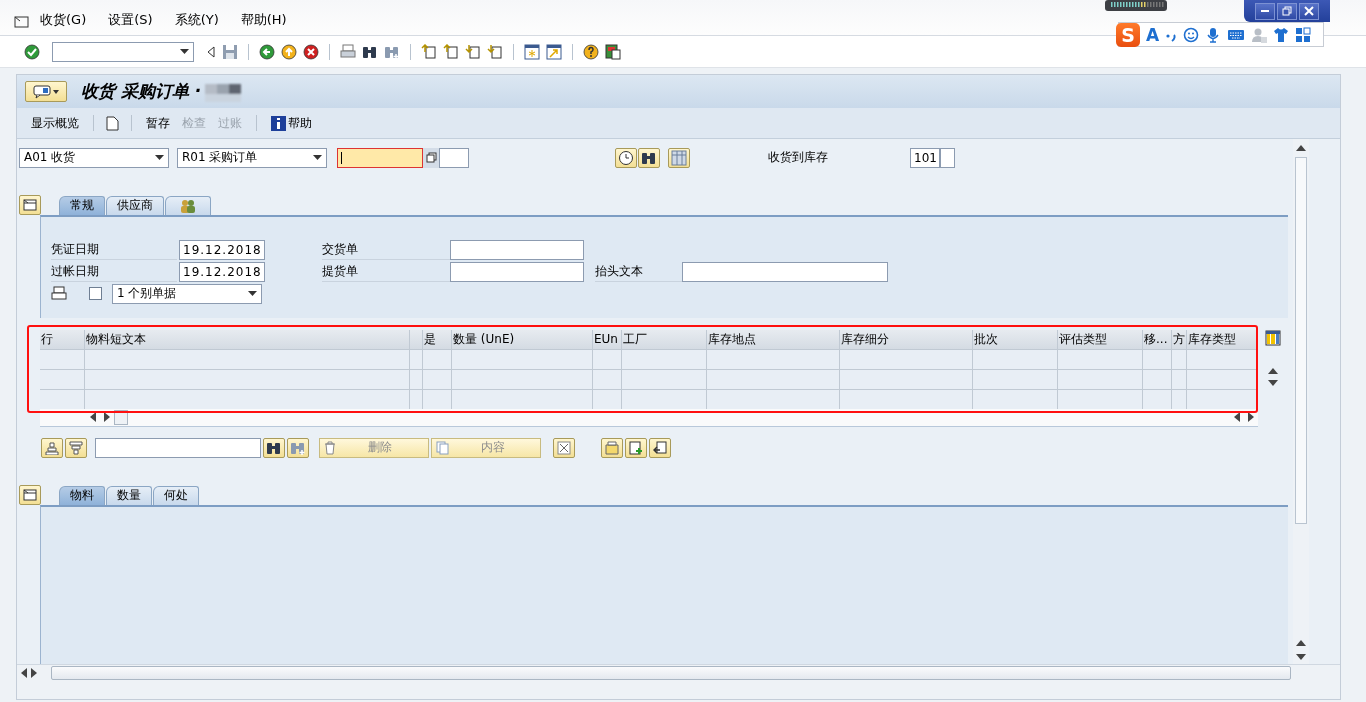  Describe the element at coordinates (431, 157) in the screenshot. I see `copy-button` at that location.